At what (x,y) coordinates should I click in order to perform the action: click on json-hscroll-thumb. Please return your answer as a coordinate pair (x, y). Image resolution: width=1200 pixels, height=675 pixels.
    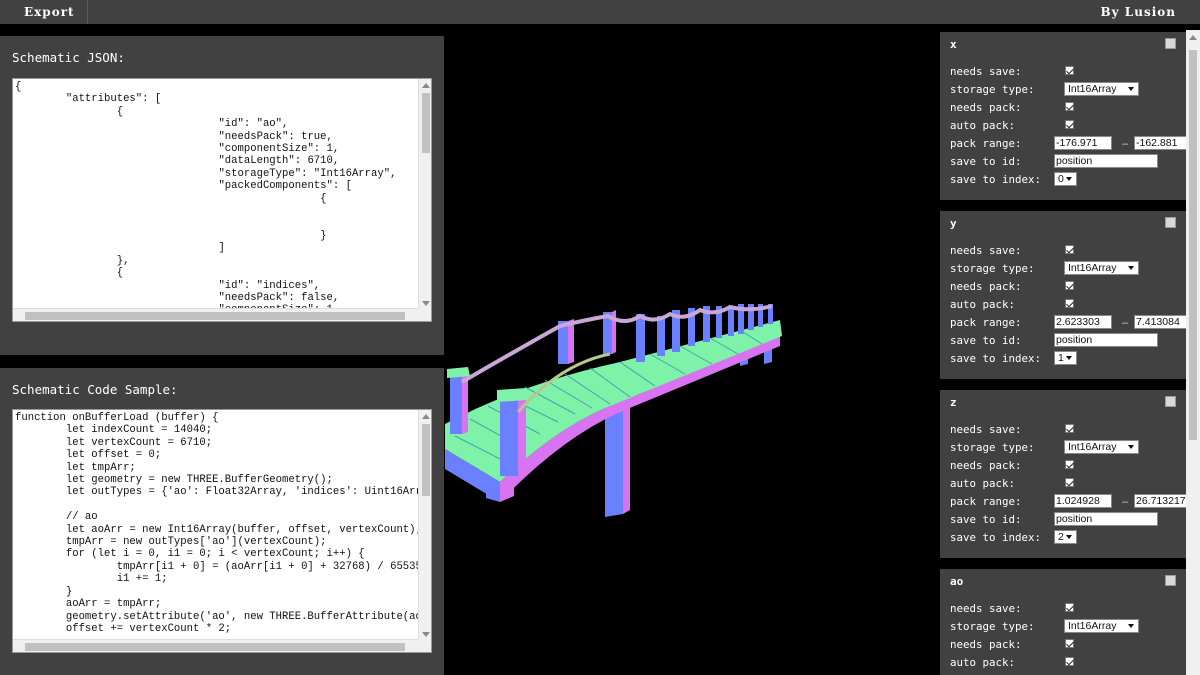
    Looking at the image, I should click on (215, 316).